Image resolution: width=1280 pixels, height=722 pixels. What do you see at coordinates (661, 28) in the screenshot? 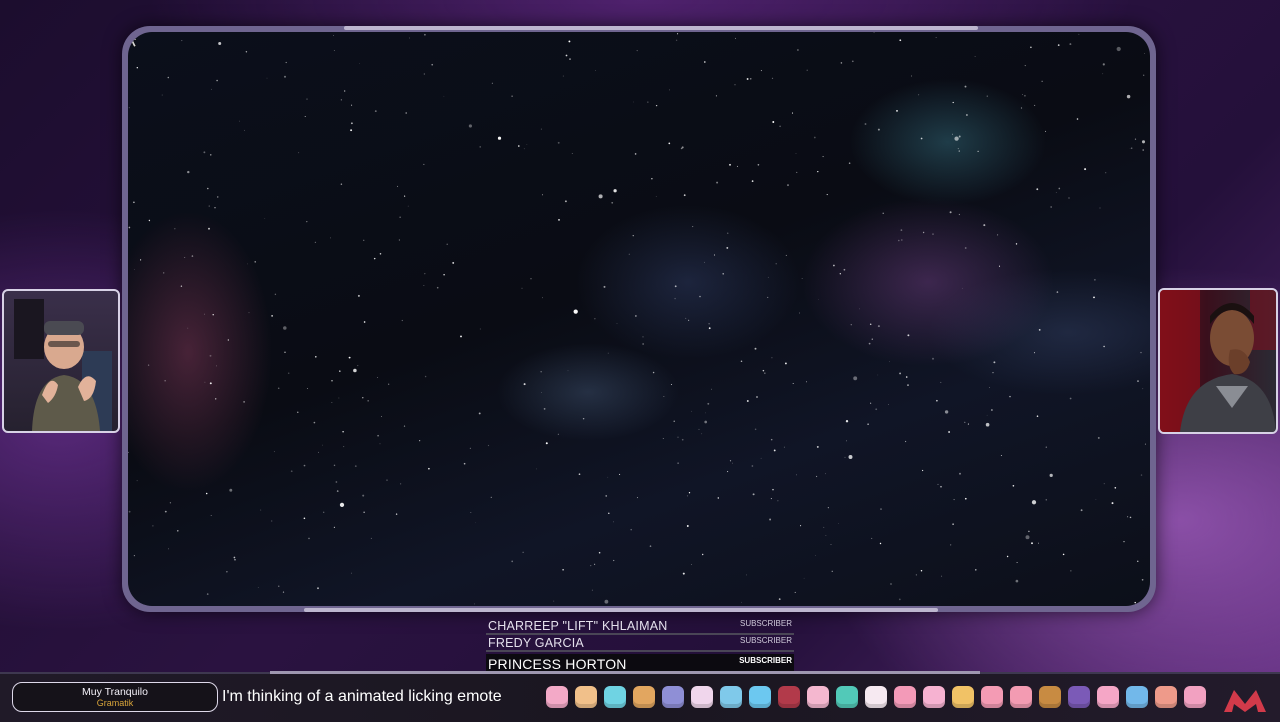
I see `frame-top-accent` at bounding box center [661, 28].